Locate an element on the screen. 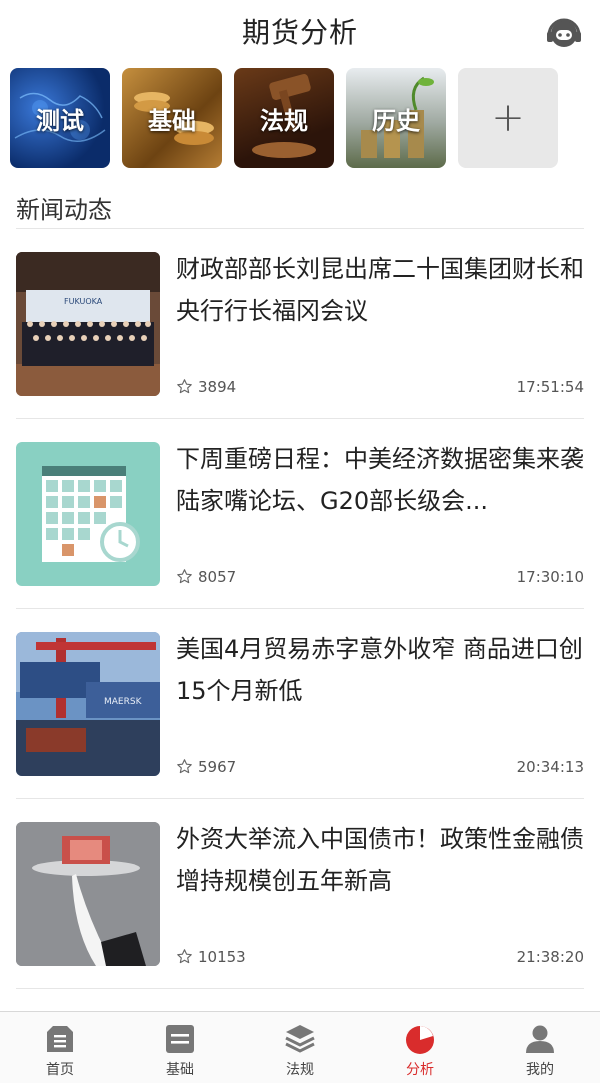  tab-label: 我的 is located at coordinates (540, 1070).